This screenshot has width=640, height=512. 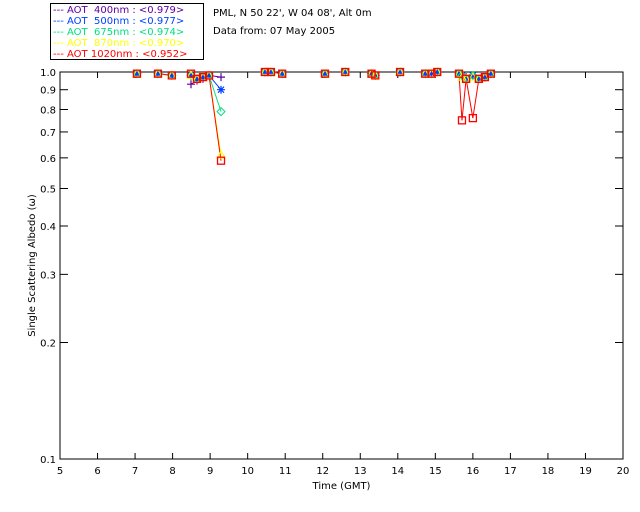 What do you see at coordinates (472, 471) in the screenshot?
I see `x-tick-label: 16` at bounding box center [472, 471].